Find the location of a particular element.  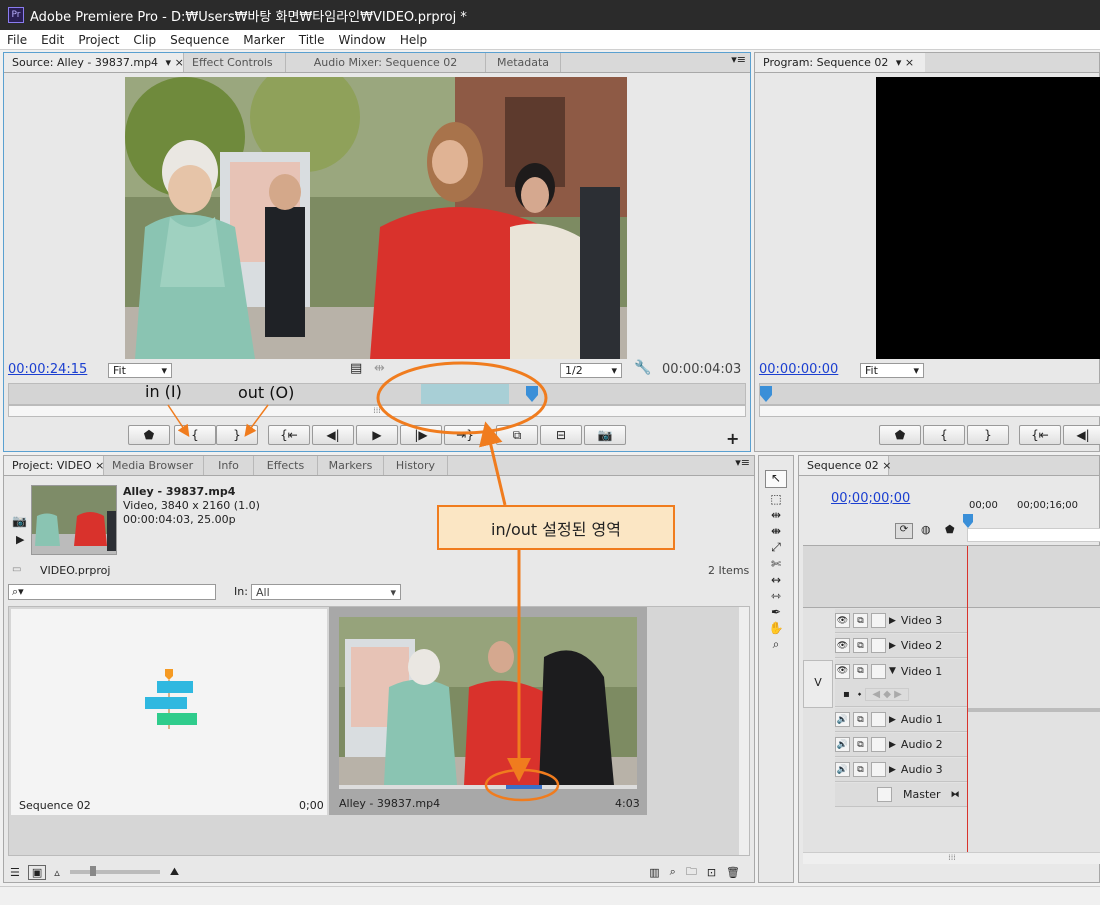

program-mark-in-button: { is located at coordinates (944, 435).